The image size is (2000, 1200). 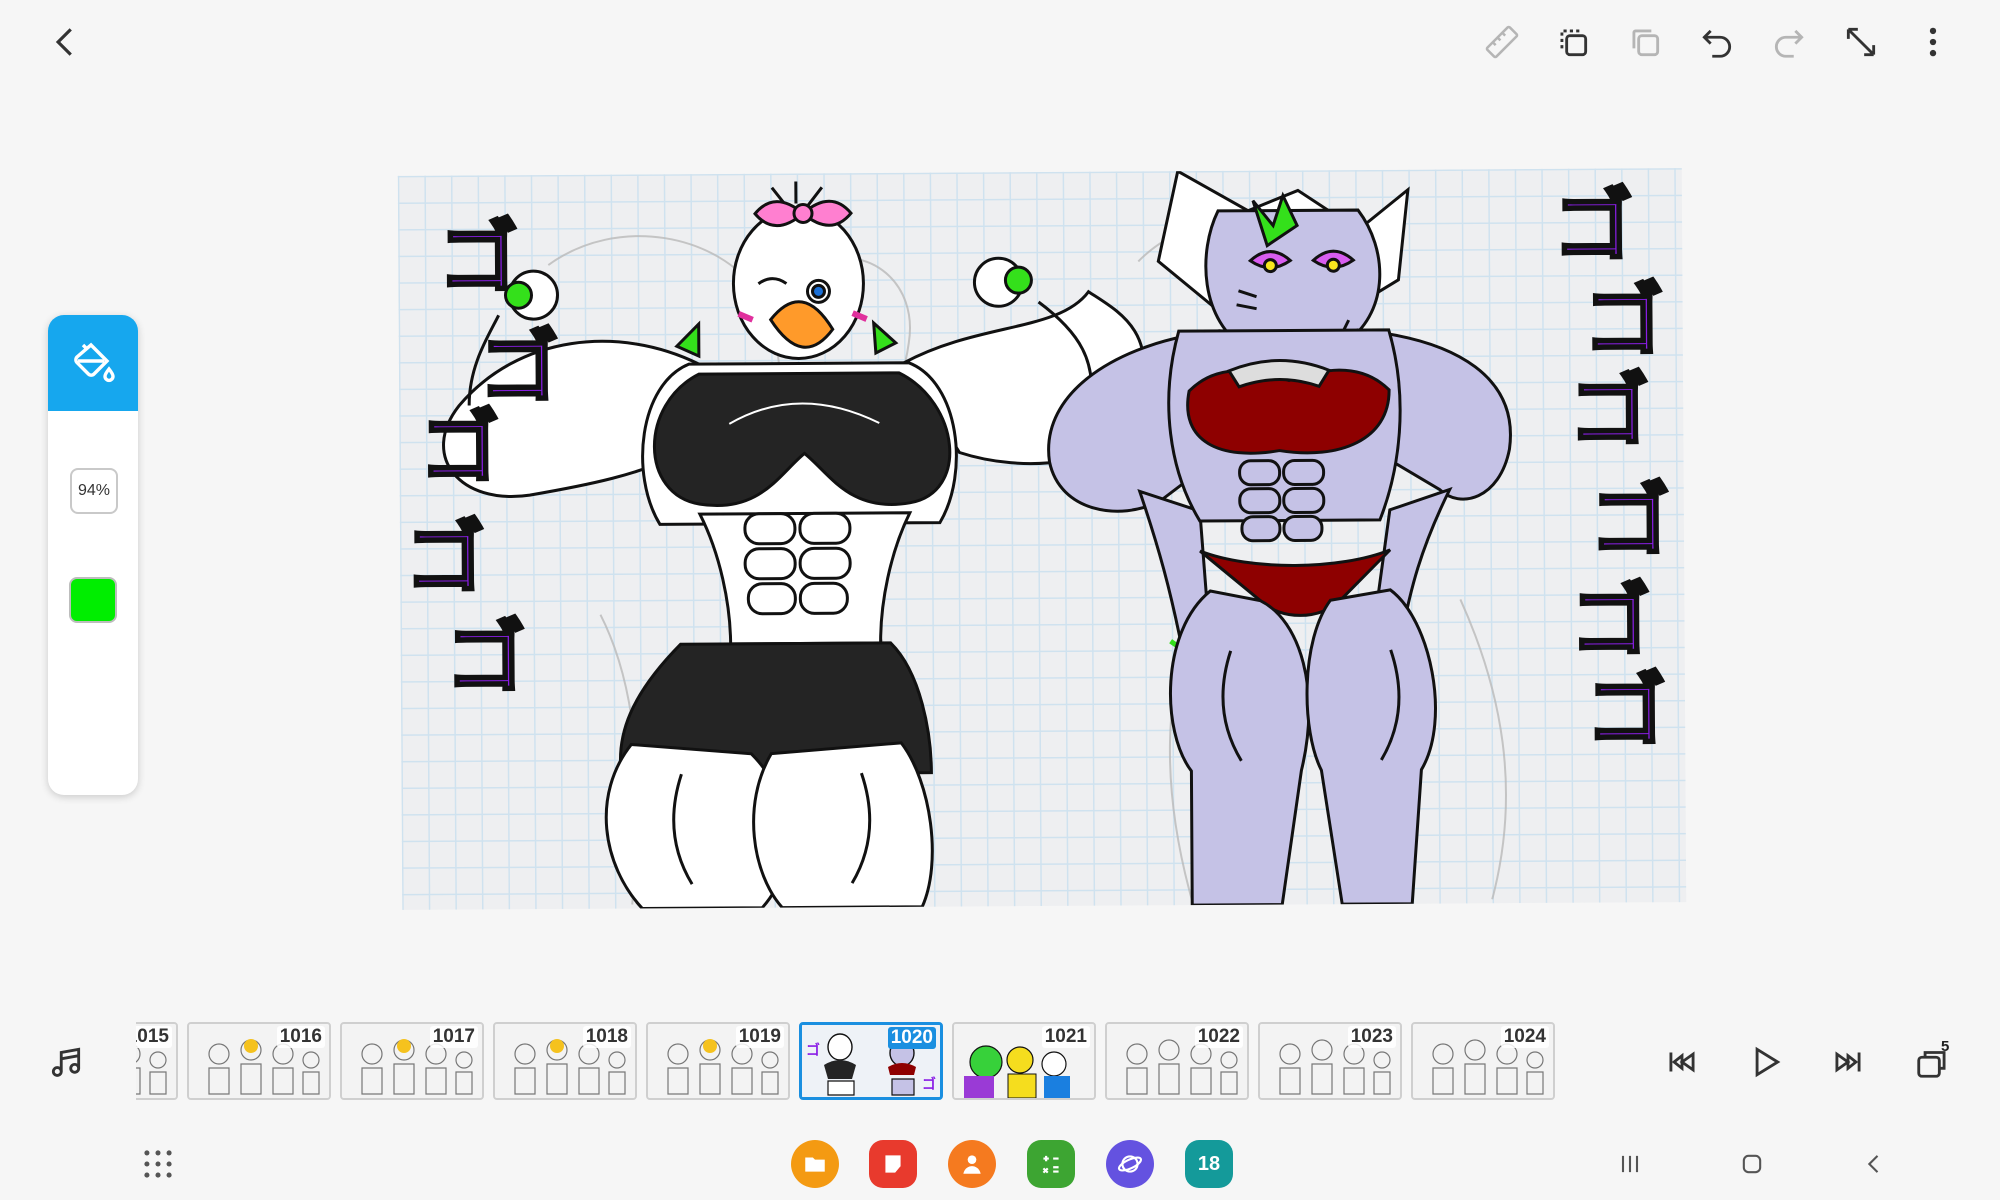 What do you see at coordinates (972, 1164) in the screenshot?
I see `contacts-app-icon` at bounding box center [972, 1164].